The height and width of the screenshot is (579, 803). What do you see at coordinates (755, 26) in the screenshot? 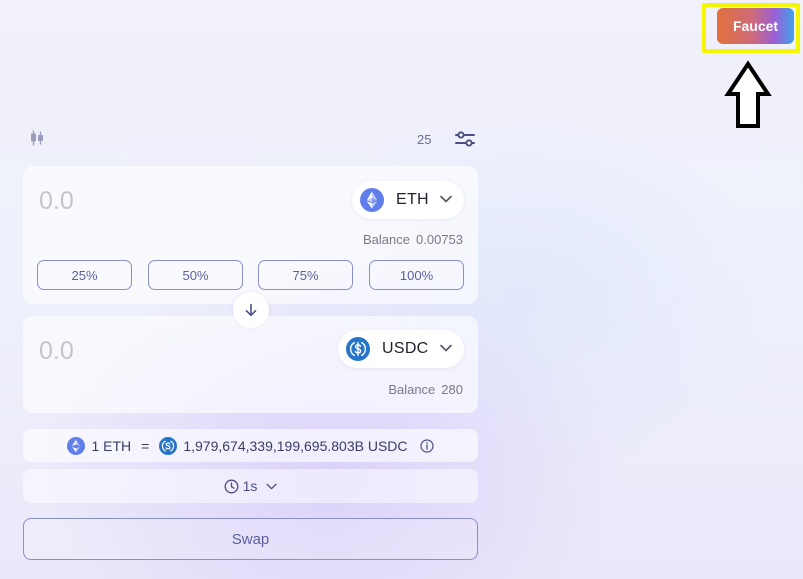
I see `faucet-button: Faucet` at bounding box center [755, 26].